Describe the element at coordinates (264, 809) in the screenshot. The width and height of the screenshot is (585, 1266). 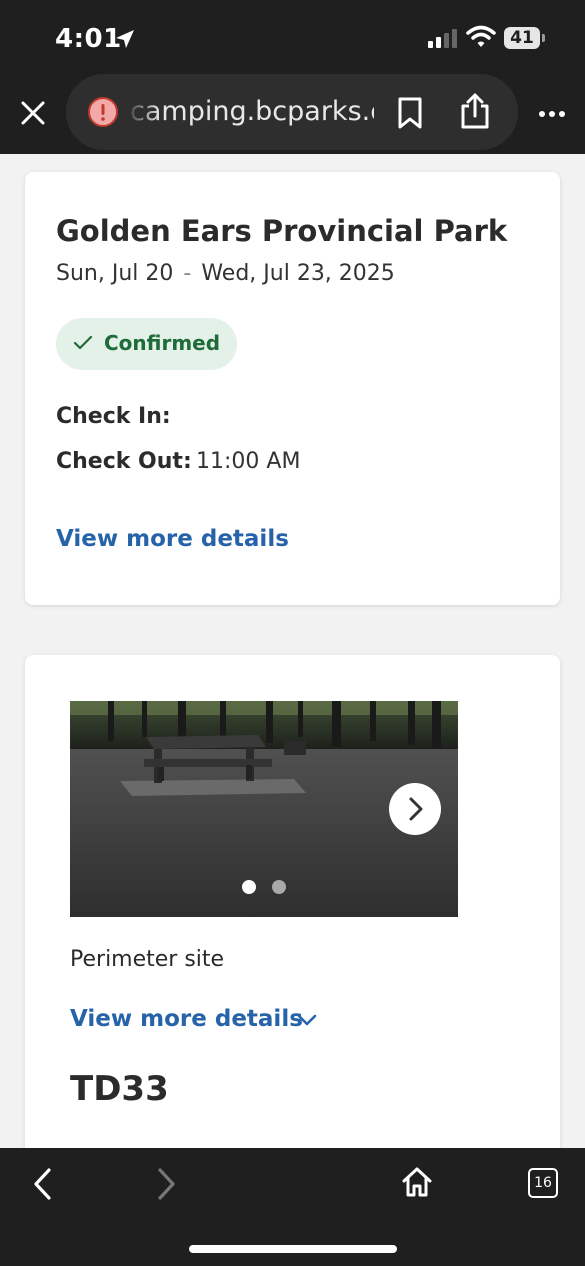
I see `campsite-photo` at that location.